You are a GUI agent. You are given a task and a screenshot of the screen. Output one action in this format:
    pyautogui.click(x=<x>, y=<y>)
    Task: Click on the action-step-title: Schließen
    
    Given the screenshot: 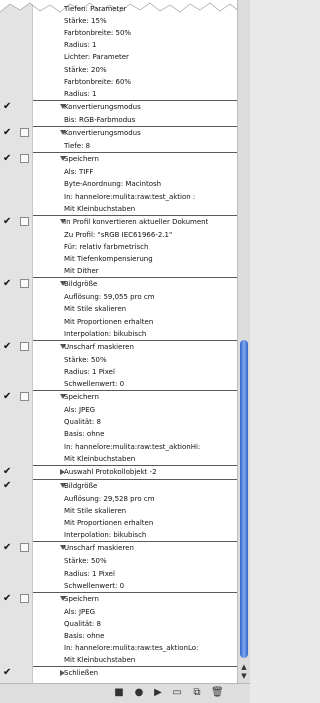 What is the action you would take?
    pyautogui.click(x=81, y=673)
    